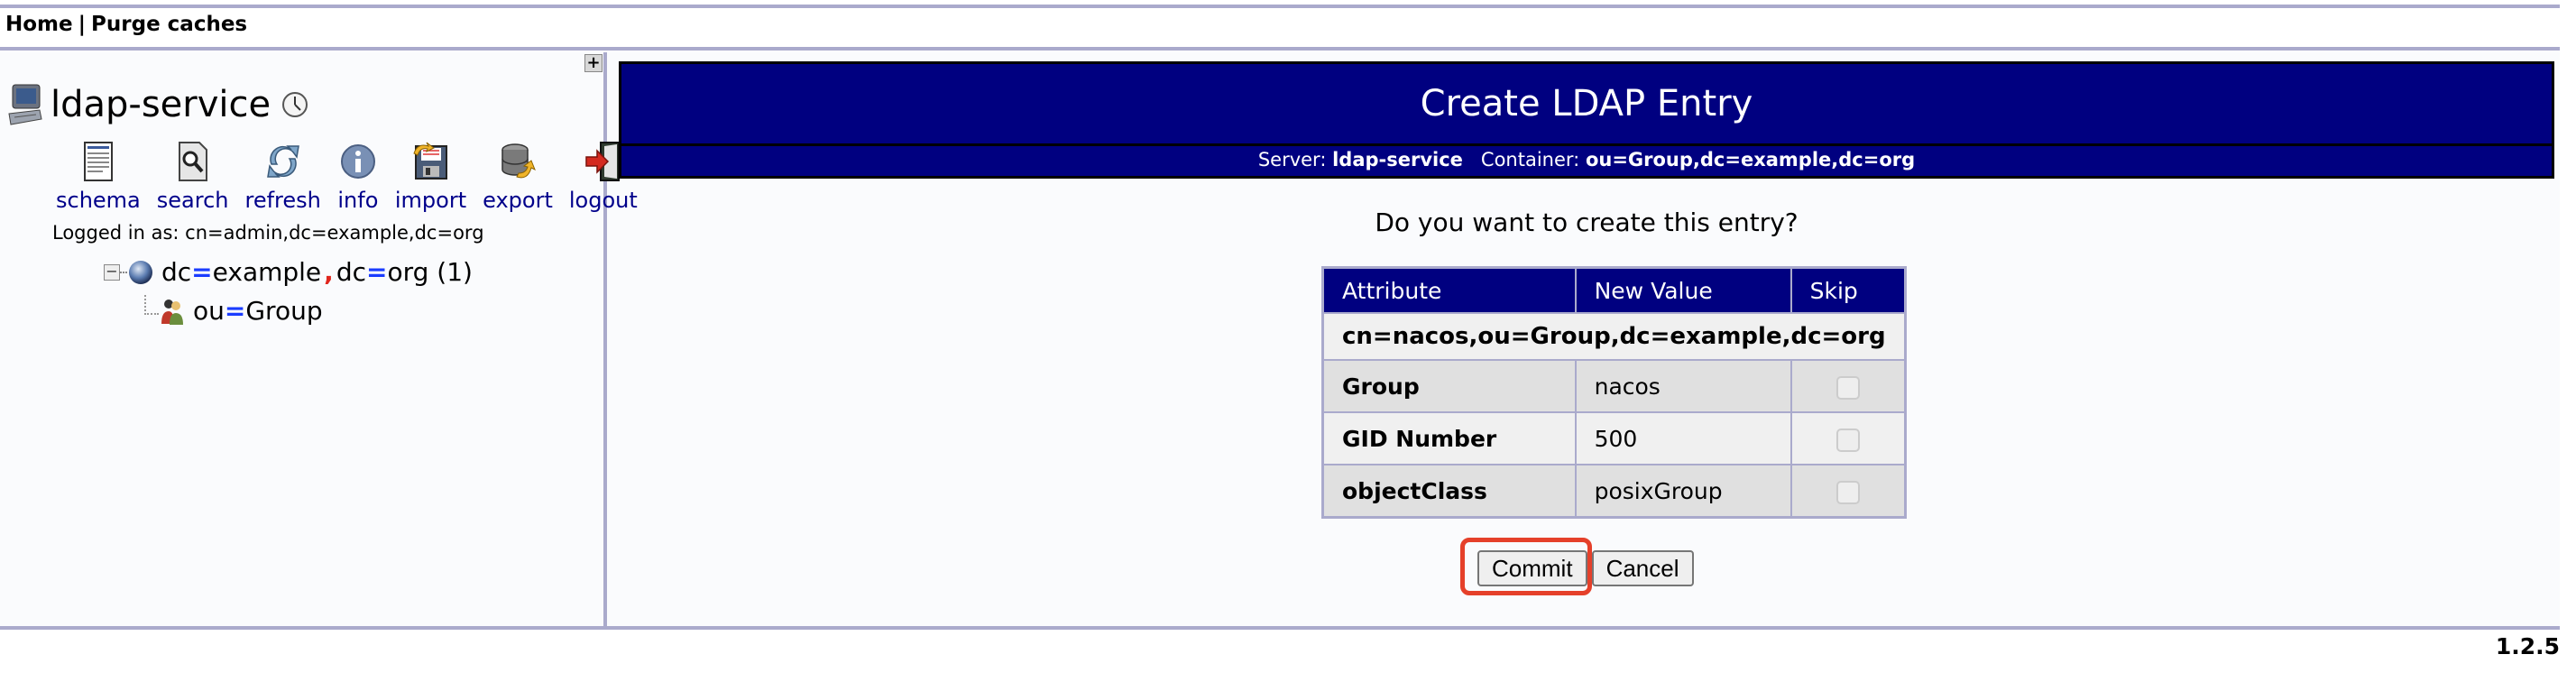 This screenshot has width=2576, height=682. I want to click on entry-dn: cn=nacos,ou=Group,dc=example,dc=org, so click(1614, 336).